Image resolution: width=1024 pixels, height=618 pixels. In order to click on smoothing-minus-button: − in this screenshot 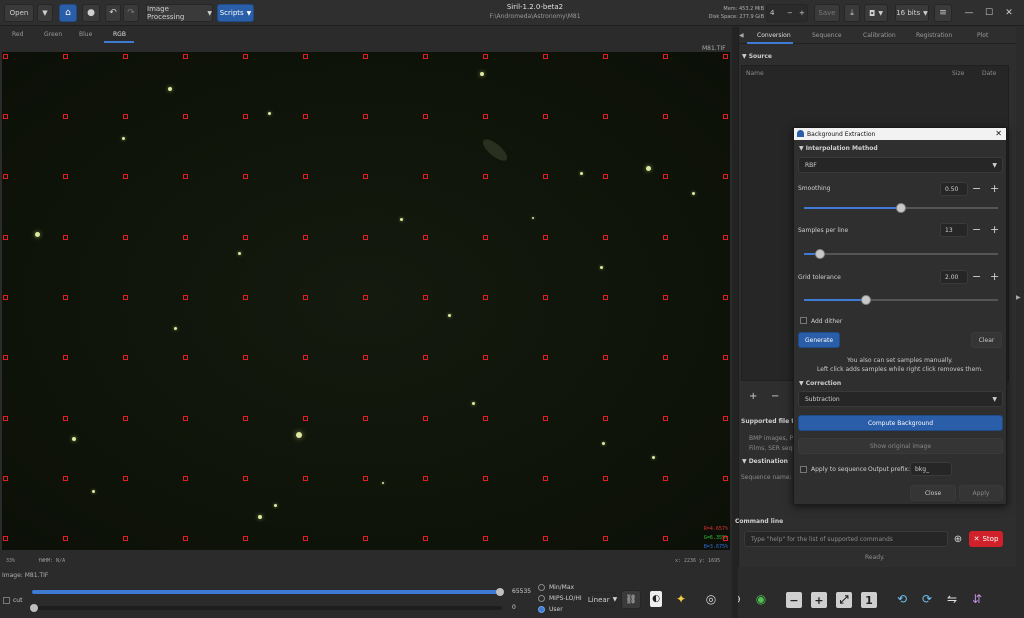, I will do `click(976, 188)`.